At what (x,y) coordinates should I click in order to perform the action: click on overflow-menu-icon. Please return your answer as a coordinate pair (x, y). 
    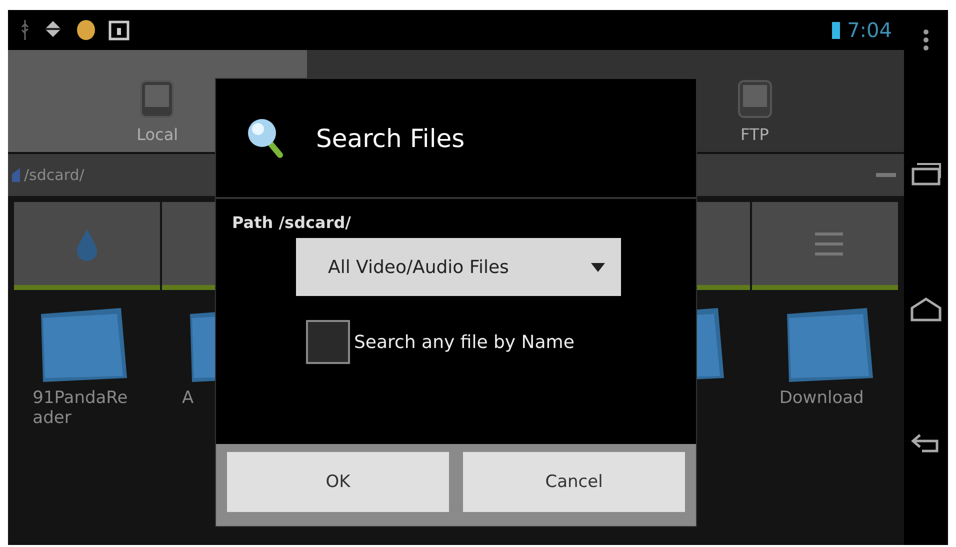
    Looking at the image, I should click on (926, 40).